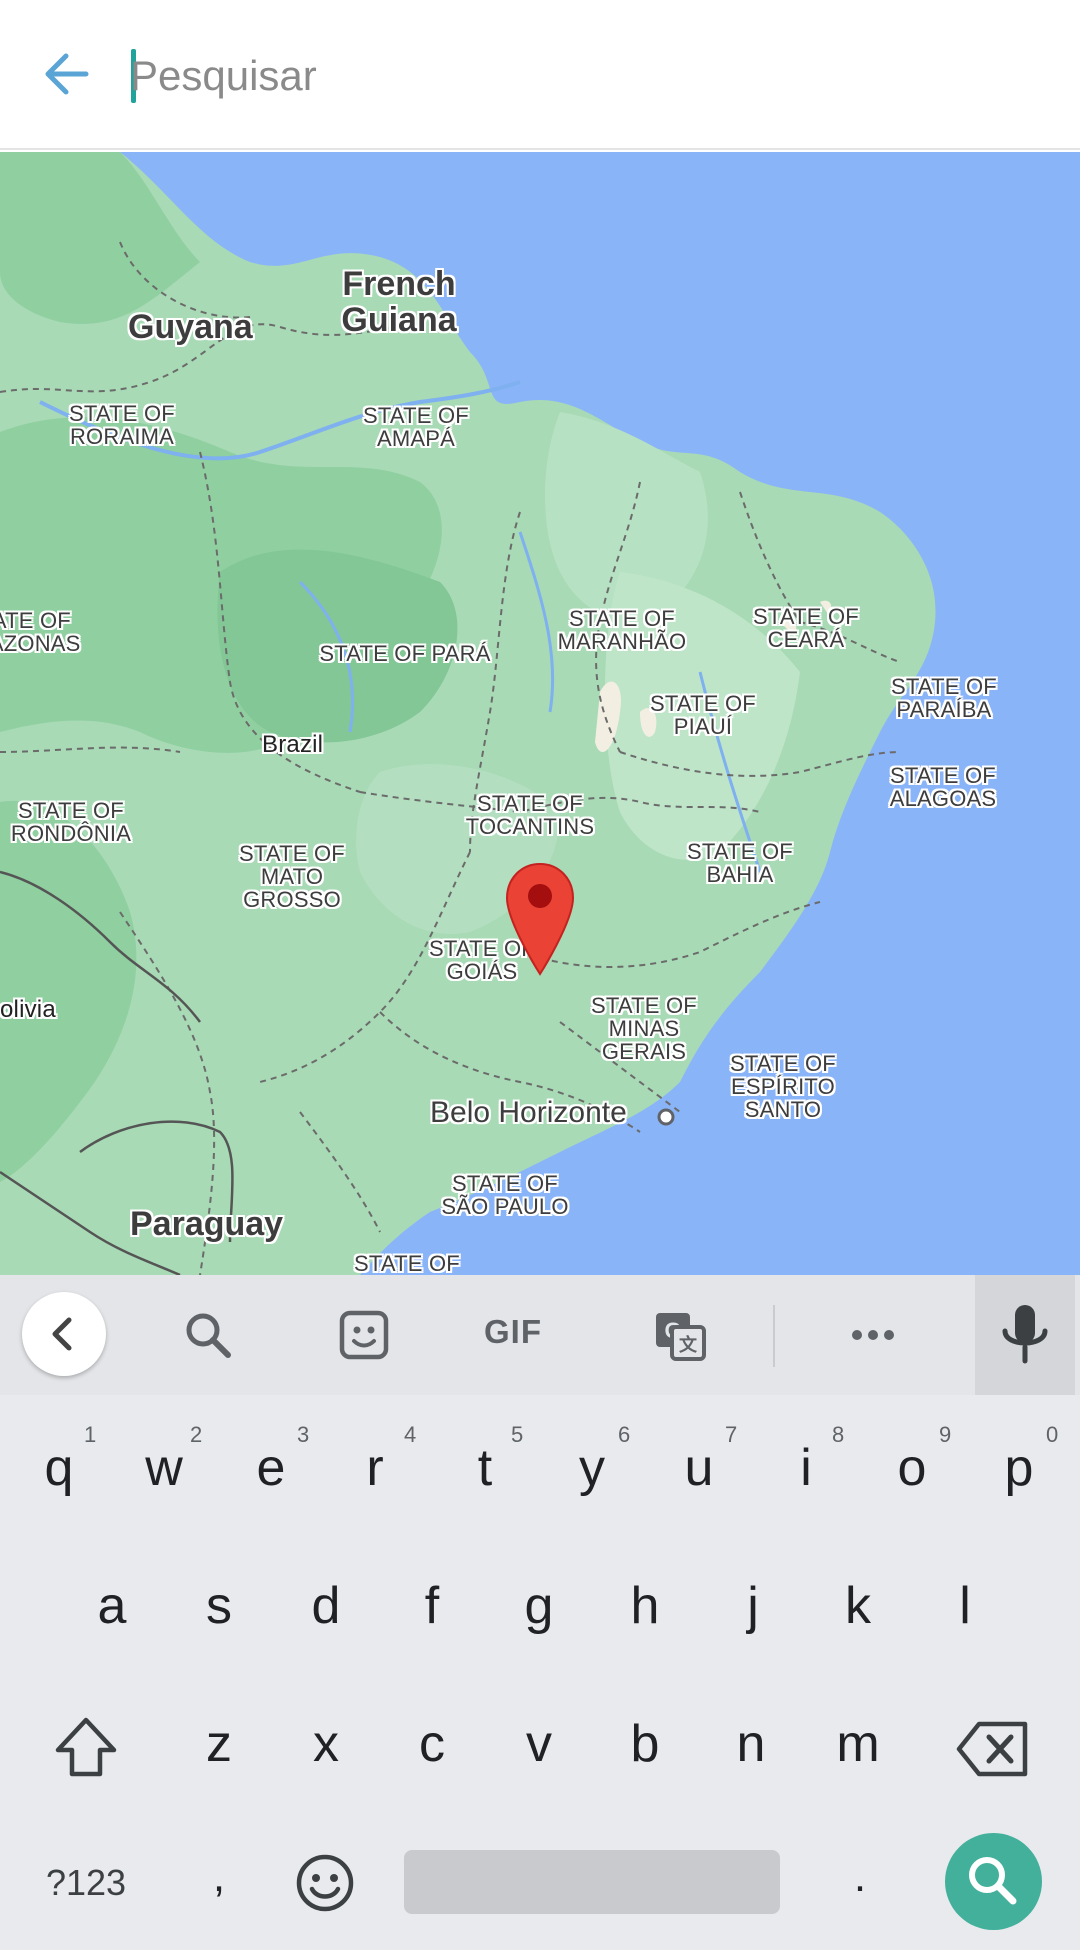  Describe the element at coordinates (326, 1744) in the screenshot. I see `key-x: x` at that location.